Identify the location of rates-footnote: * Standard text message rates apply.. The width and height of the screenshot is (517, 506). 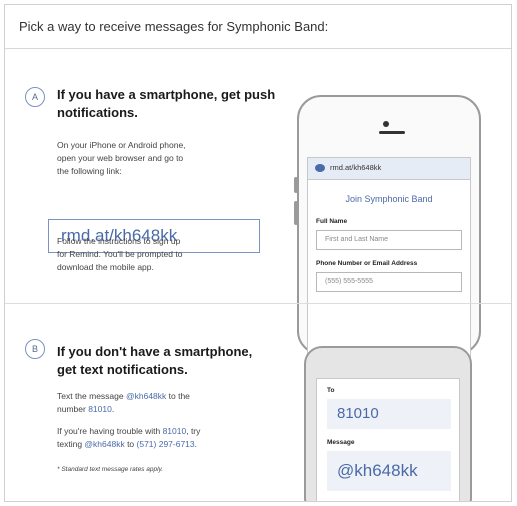
(110, 469).